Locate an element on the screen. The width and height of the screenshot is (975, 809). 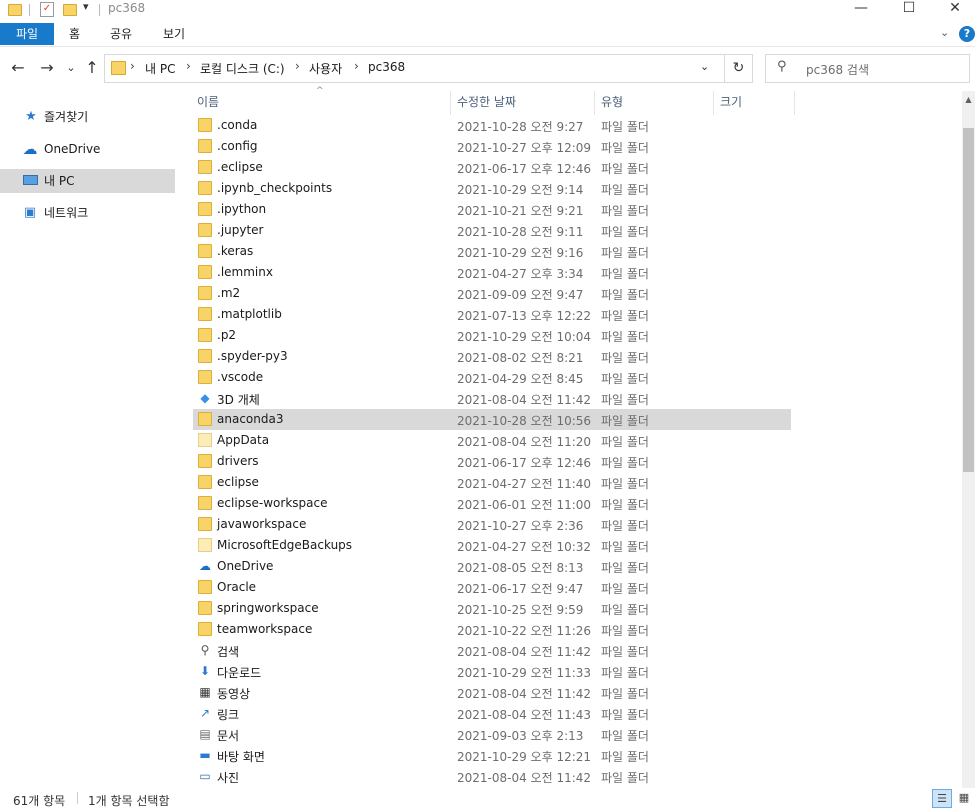
column-header-size: 크기 is located at coordinates (731, 105).